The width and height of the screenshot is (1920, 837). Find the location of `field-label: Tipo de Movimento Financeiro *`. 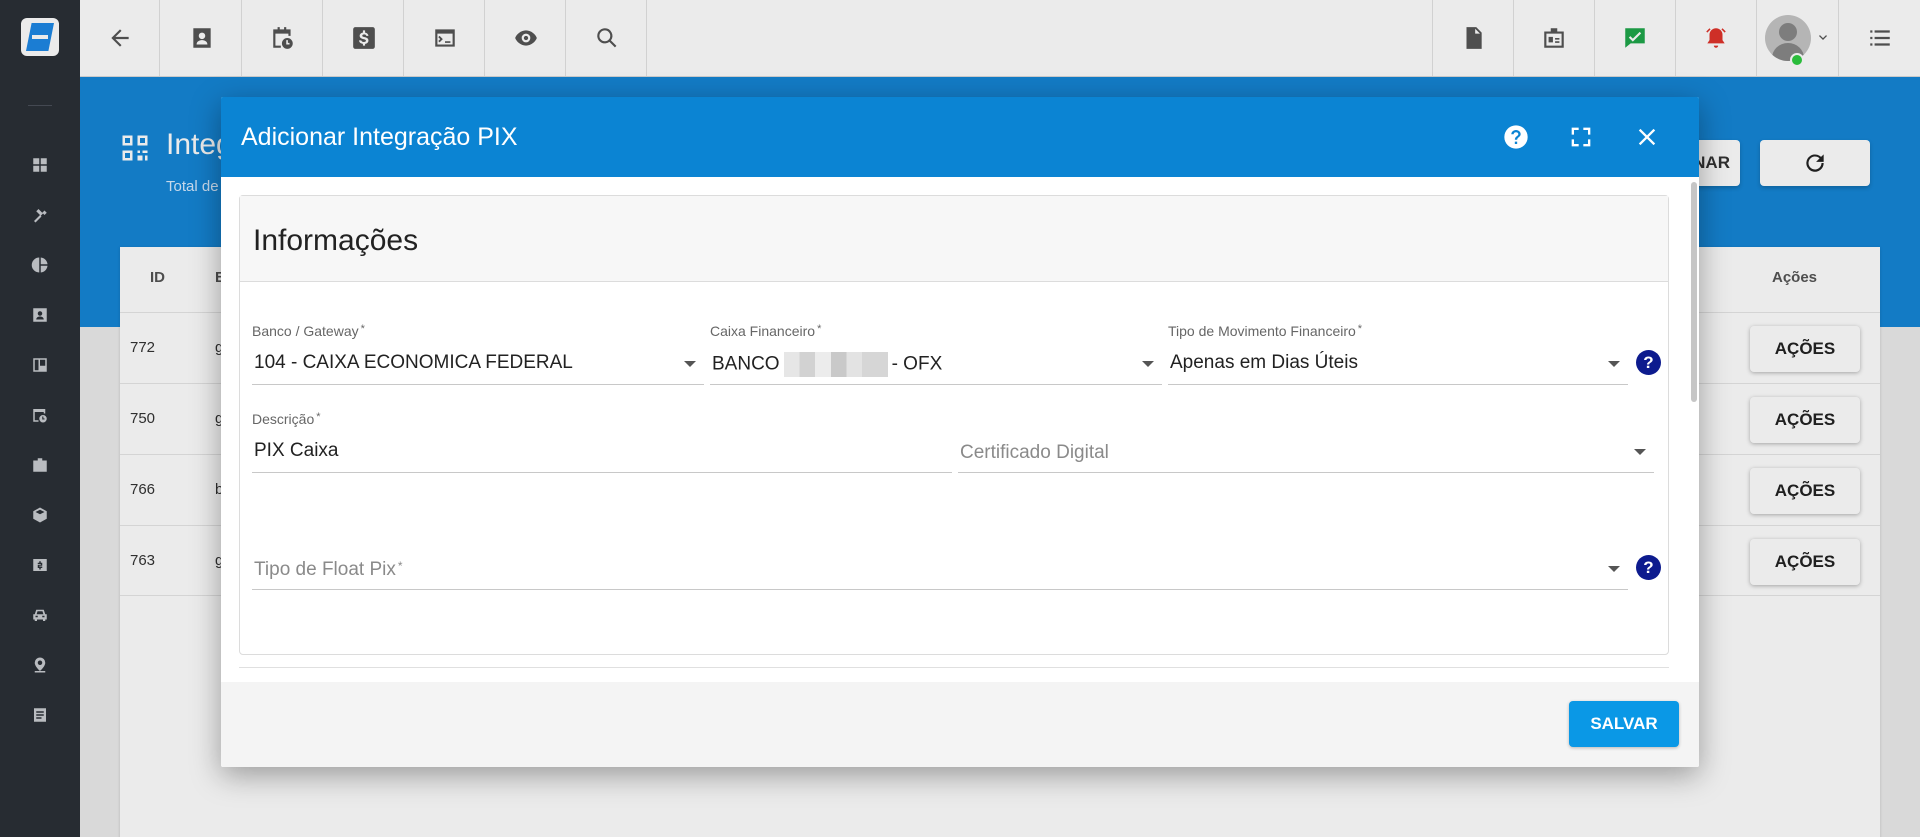

field-label: Tipo de Movimento Financeiro * is located at coordinates (1265, 331).